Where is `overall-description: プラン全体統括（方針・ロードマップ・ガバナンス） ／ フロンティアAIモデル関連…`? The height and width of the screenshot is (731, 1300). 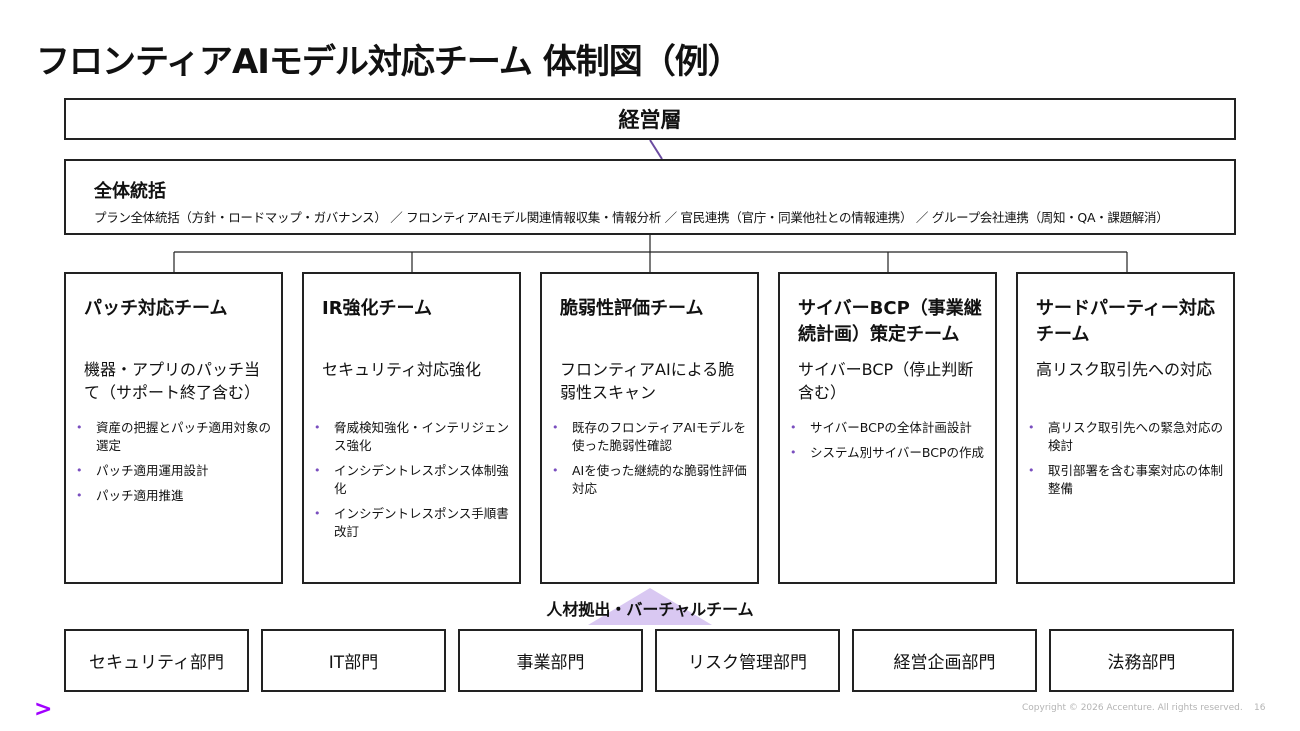 overall-description: プラン全体統括（方針・ロードマップ・ガバナンス） ／ フロンティアAIモデル関連… is located at coordinates (631, 217).